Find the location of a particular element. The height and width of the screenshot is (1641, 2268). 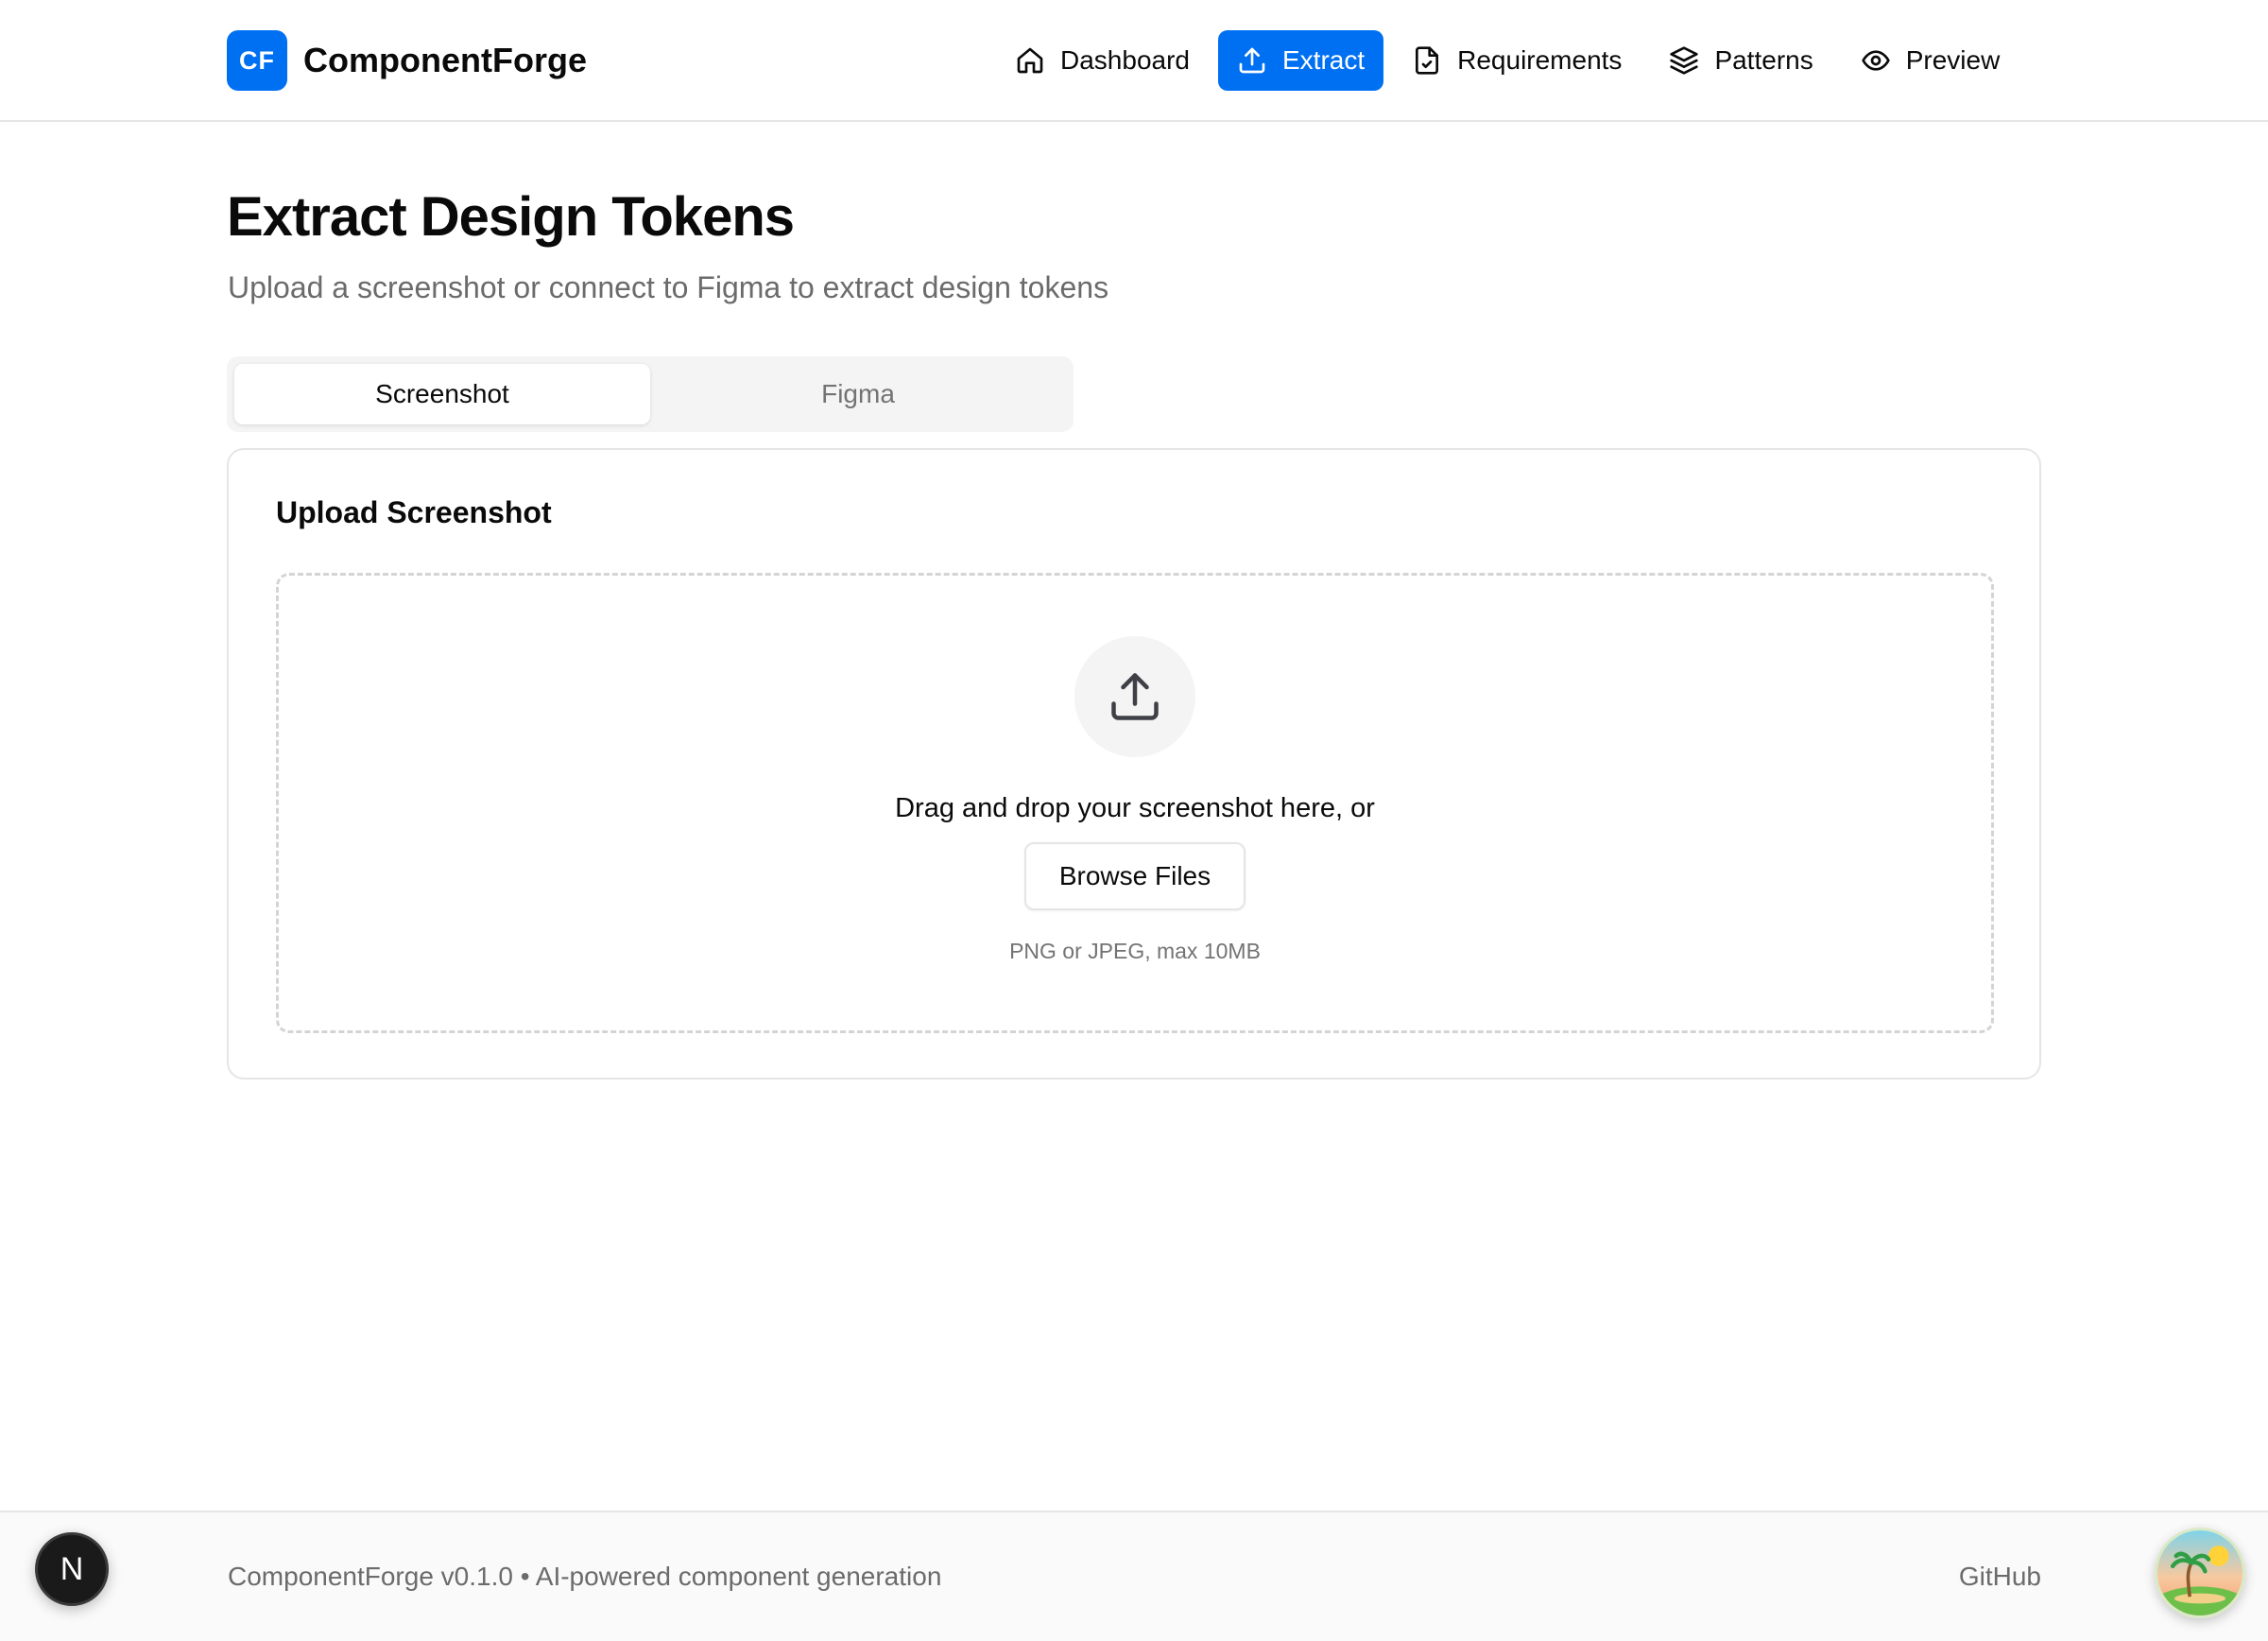

source-tabs: Screenshot Figma is located at coordinates (650, 394).